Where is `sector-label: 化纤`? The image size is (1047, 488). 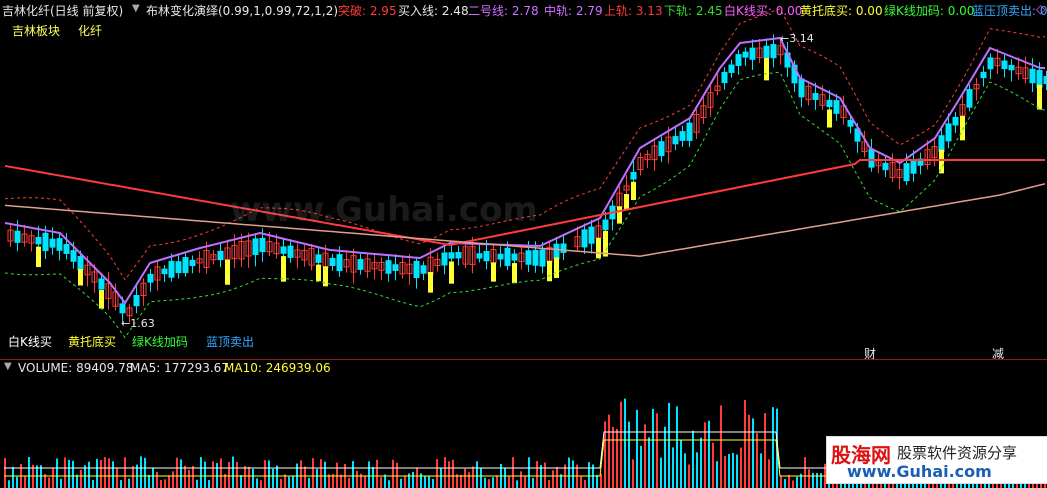 sector-label: 化纤 is located at coordinates (90, 31).